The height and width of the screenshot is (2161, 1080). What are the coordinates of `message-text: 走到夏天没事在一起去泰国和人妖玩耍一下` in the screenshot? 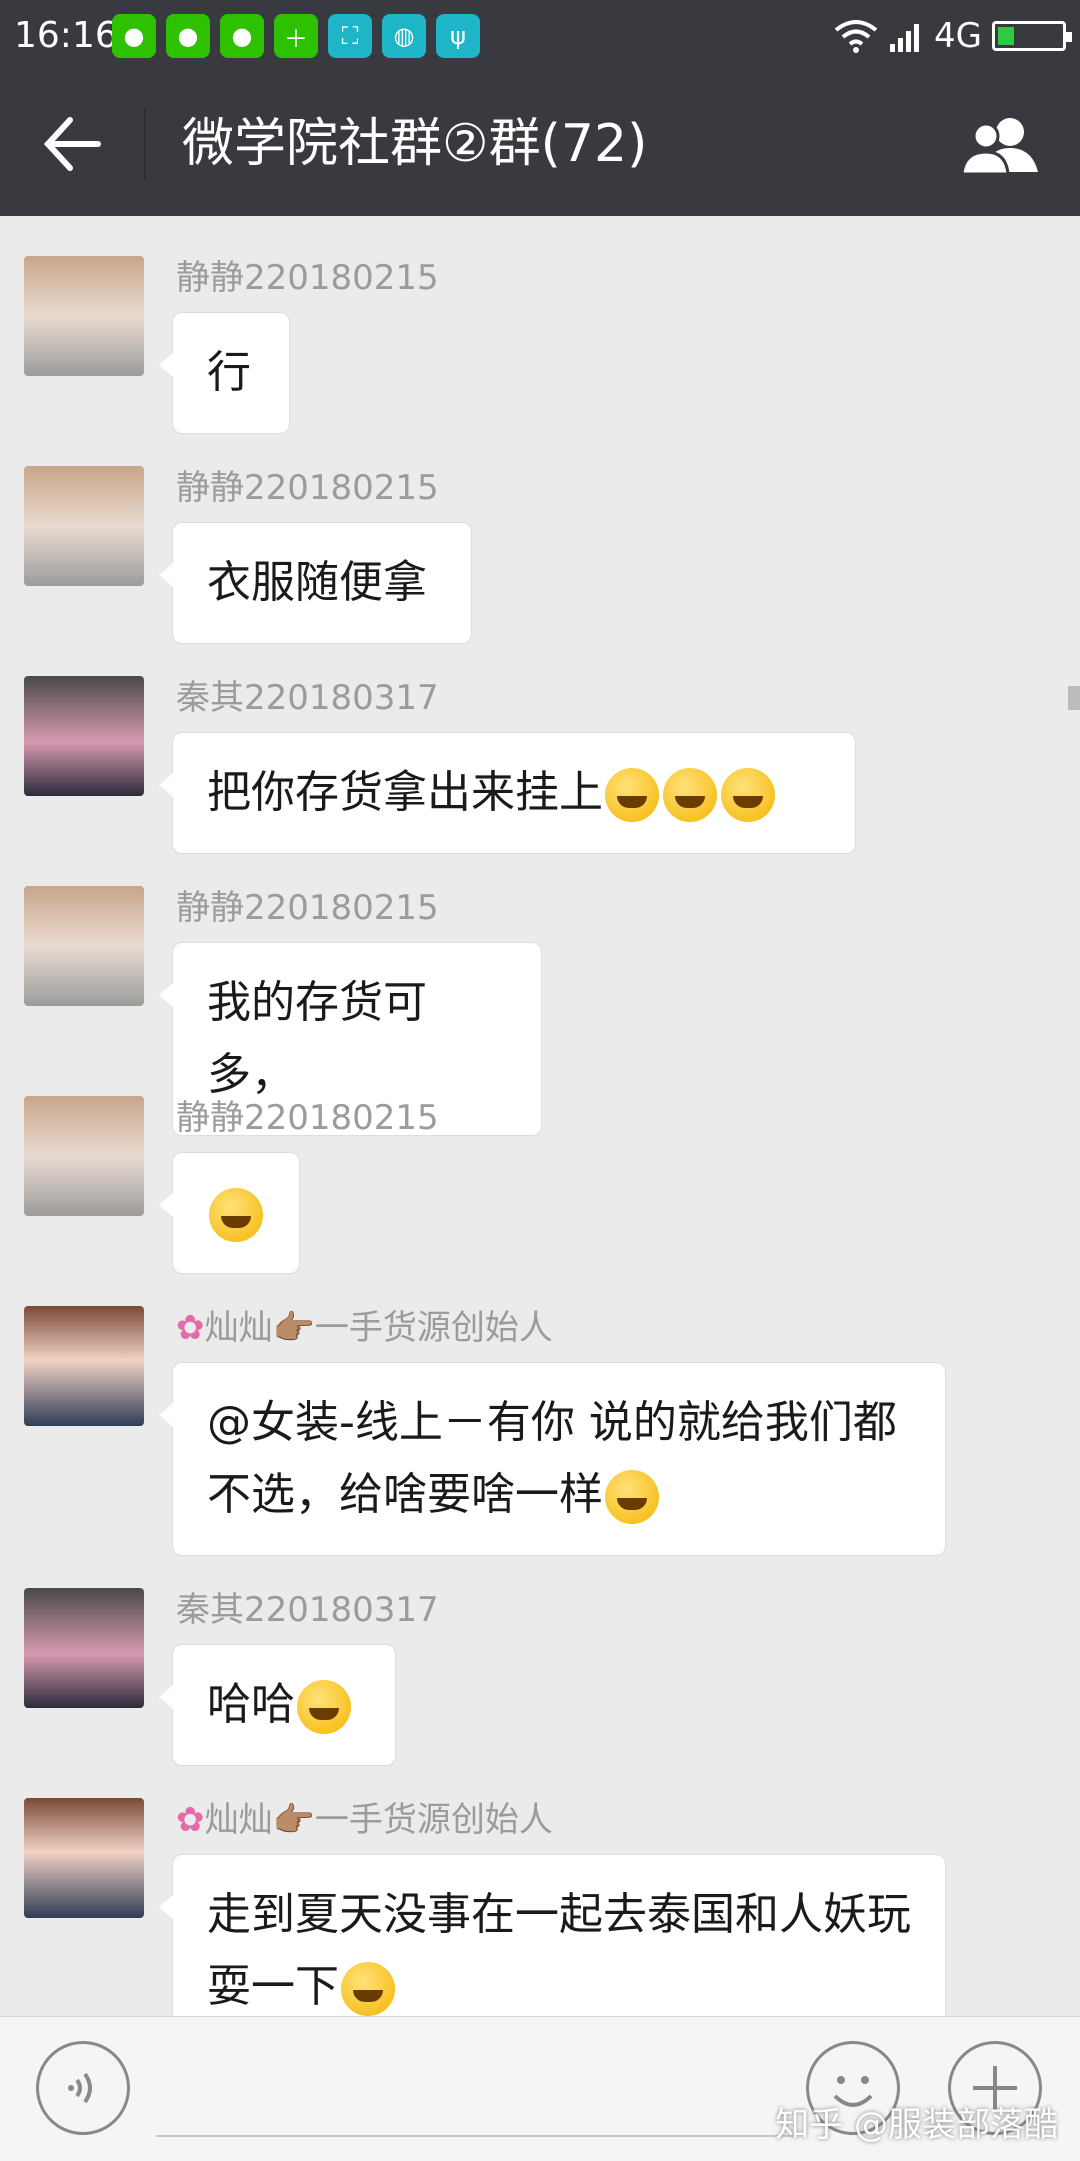 It's located at (559, 1950).